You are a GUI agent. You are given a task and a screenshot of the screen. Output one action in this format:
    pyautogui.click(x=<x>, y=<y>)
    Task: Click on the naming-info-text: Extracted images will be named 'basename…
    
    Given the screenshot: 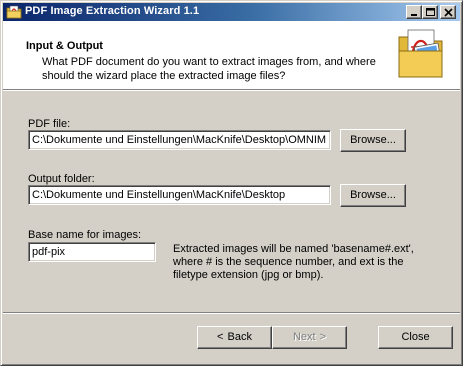 What is the action you would take?
    pyautogui.click(x=293, y=262)
    